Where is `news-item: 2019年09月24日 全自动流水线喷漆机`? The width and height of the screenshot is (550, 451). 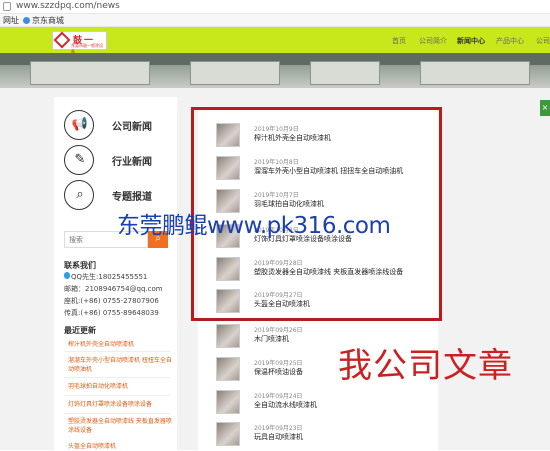
news-item: 2019年09月24日 全自动流水线喷漆机 is located at coordinates (326, 404).